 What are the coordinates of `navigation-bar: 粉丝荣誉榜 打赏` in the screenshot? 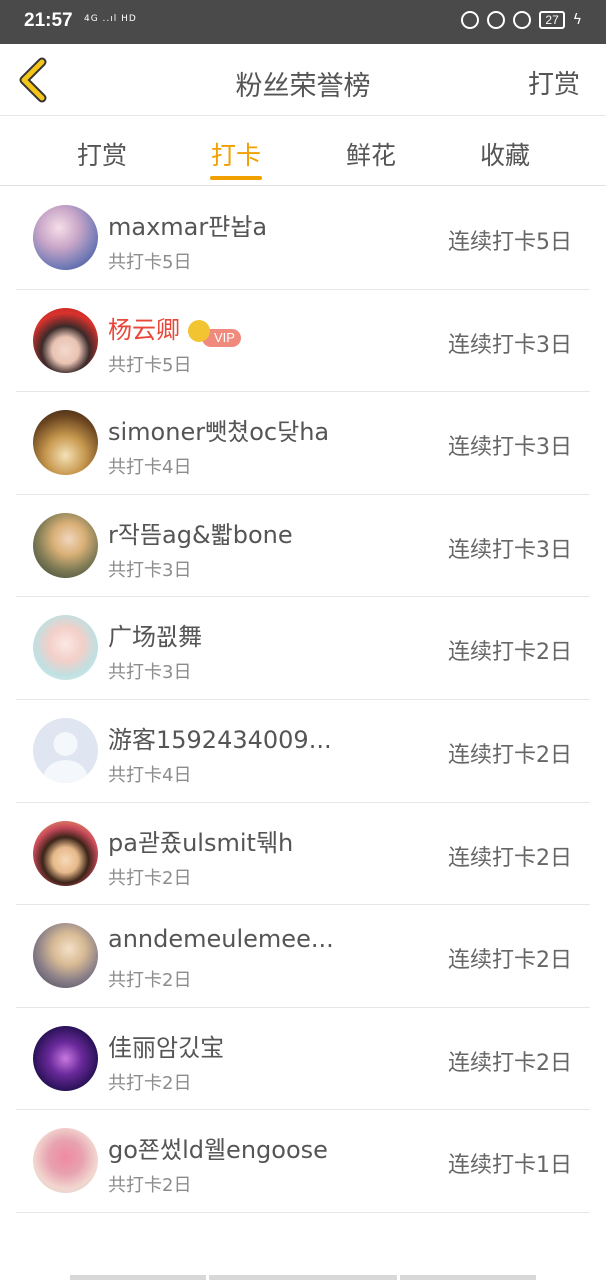 It's located at (303, 80).